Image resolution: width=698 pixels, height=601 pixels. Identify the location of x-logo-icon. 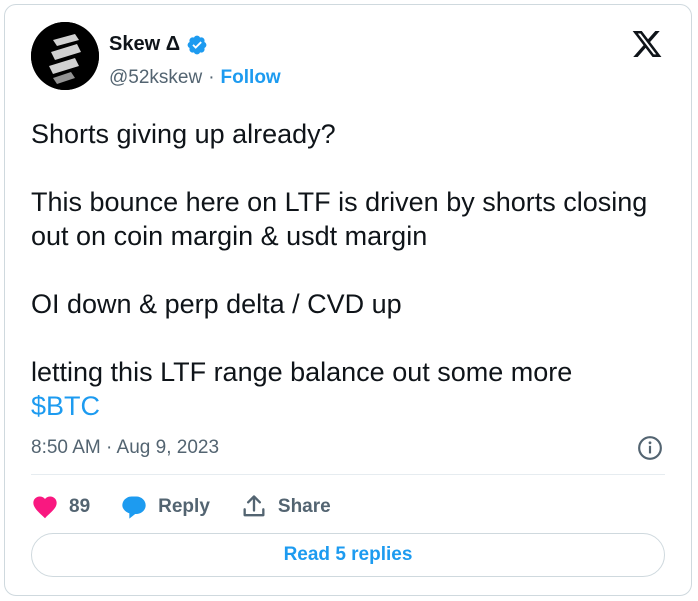
(647, 44).